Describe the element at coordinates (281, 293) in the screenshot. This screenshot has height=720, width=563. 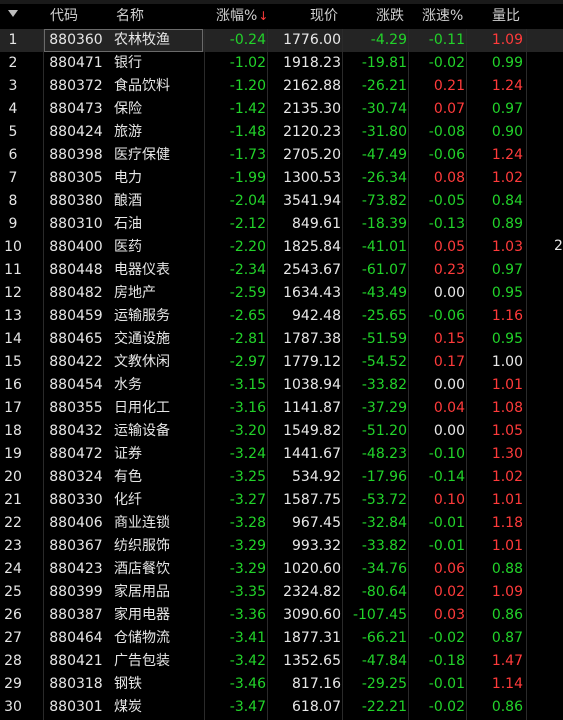
I see `table-row: 12 880482 房地产 -2.59 1634.43 -43.49 0.00 0.95` at that location.